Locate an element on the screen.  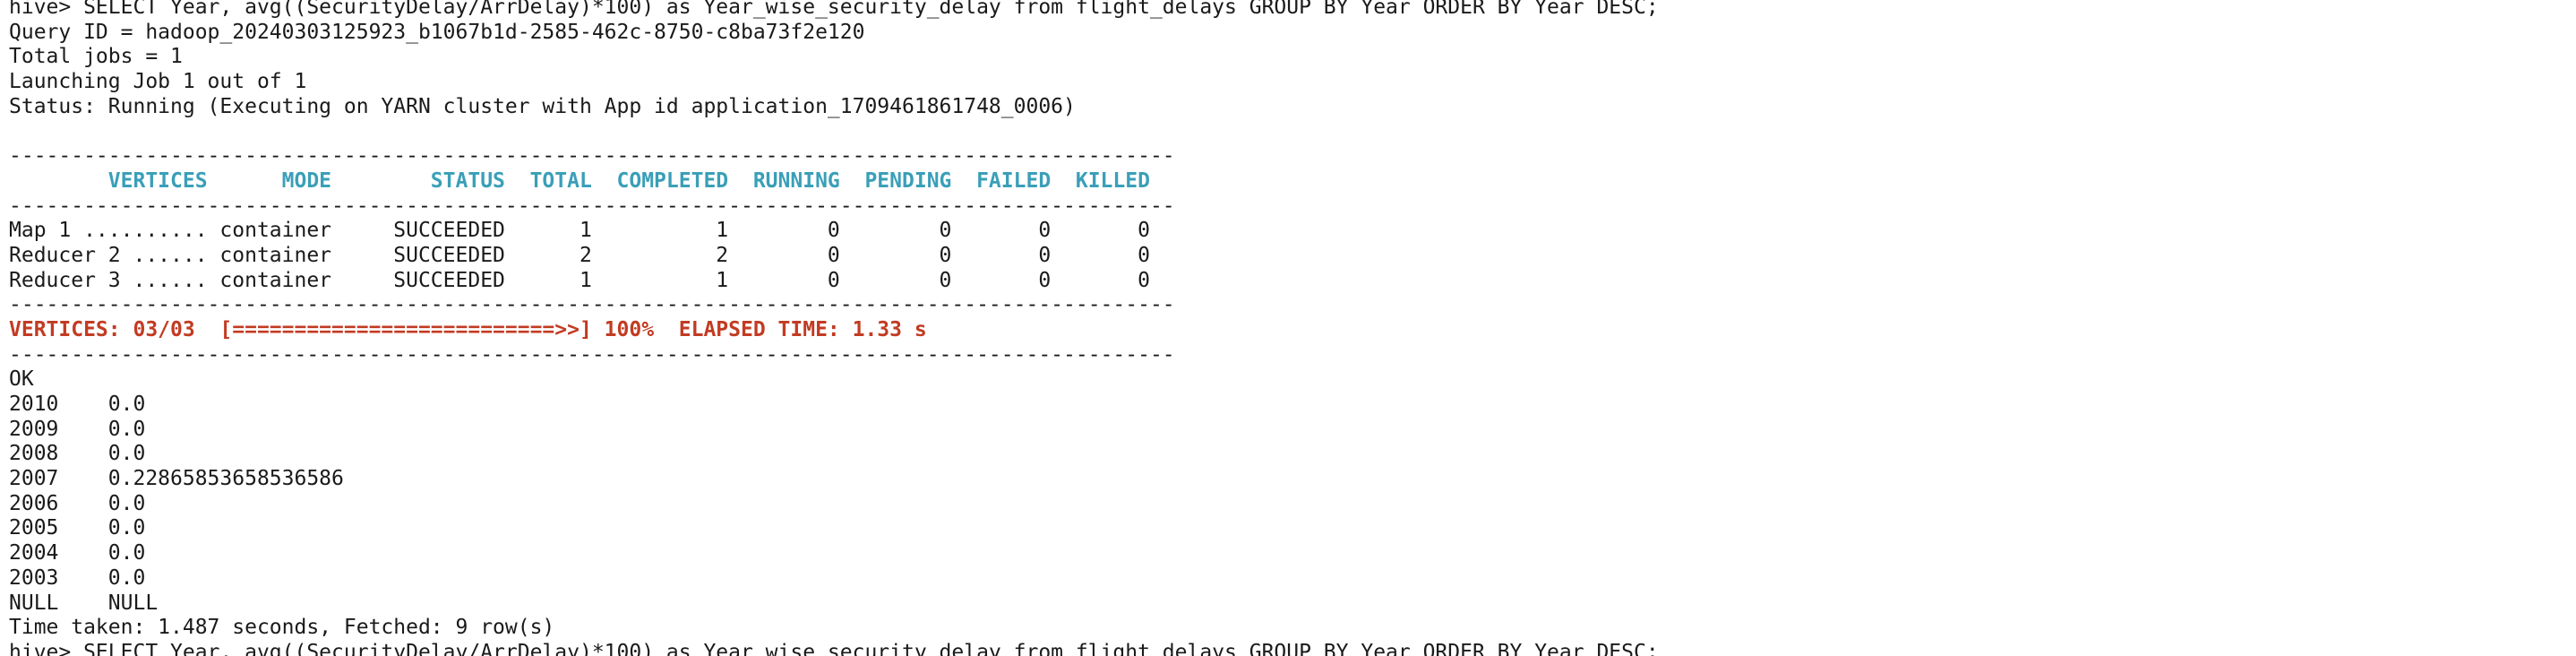
launching-job-line: Launching Job 1 out of 1 is located at coordinates (158, 82).